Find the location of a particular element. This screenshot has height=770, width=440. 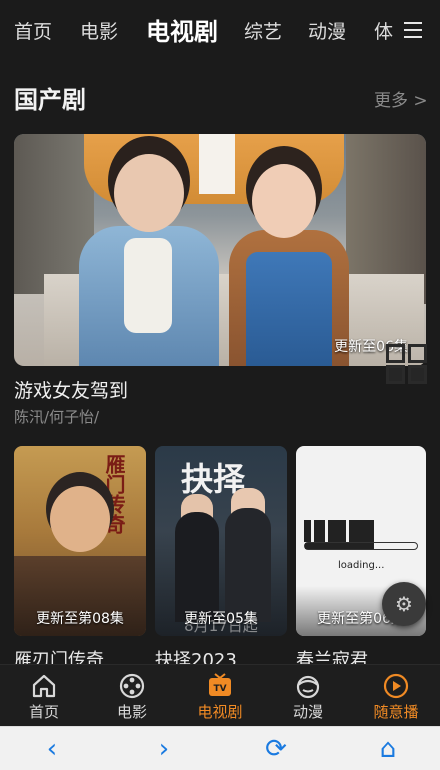

hero-title: 游戏女友驾到 is located at coordinates (71, 389).